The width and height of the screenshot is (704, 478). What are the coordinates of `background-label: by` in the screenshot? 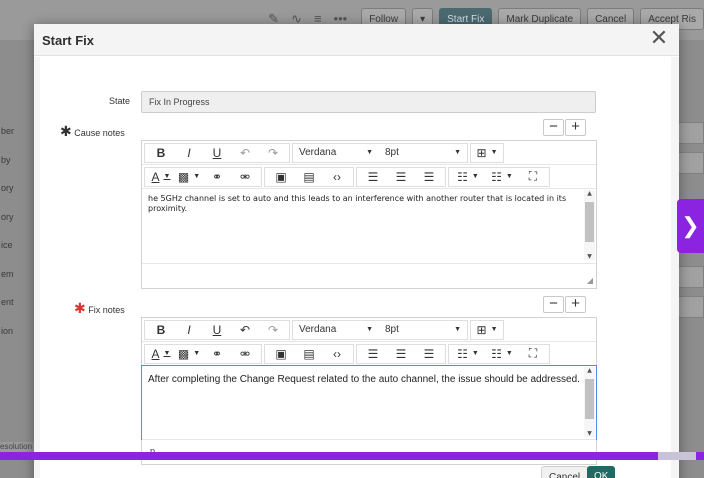 It's located at (6, 159).